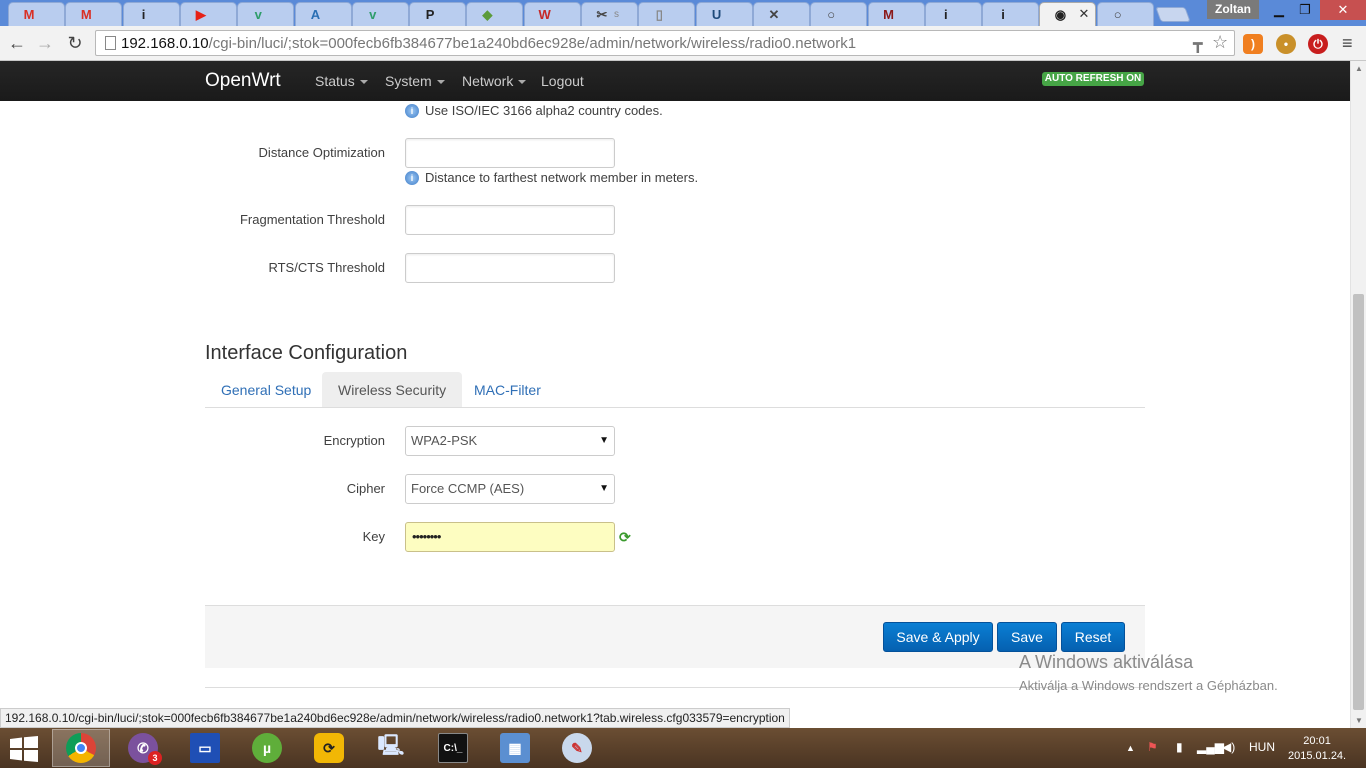 This screenshot has width=1366, height=768. What do you see at coordinates (510, 220) in the screenshot?
I see `fragmentation-input` at bounding box center [510, 220].